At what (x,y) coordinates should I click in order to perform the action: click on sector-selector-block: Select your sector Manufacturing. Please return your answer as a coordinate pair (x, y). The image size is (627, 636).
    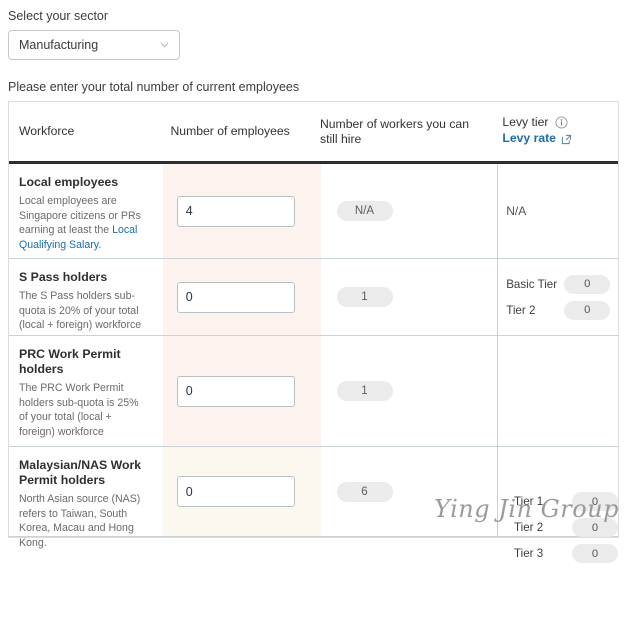
    Looking at the image, I should click on (313, 30).